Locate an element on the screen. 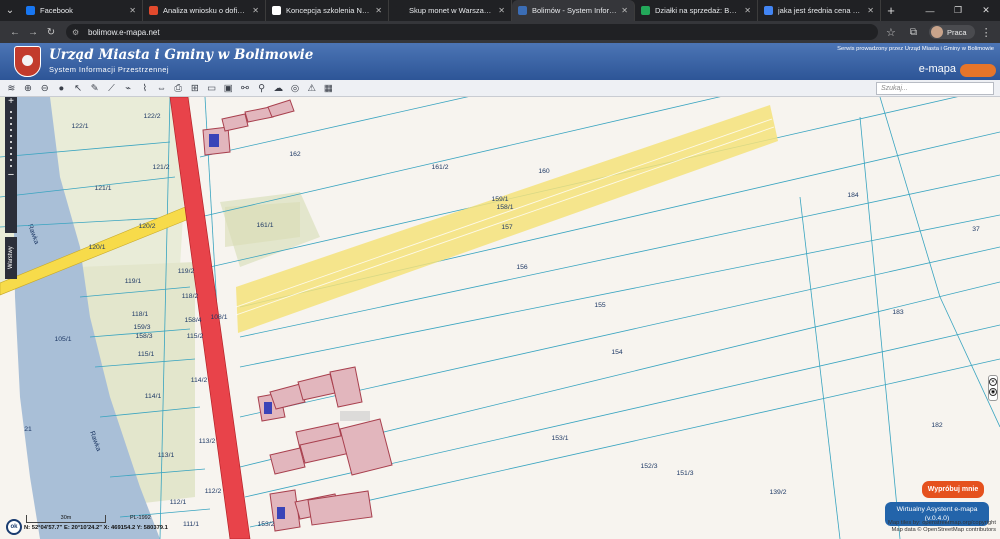  maximize-icon: ❐ is located at coordinates (958, 10).